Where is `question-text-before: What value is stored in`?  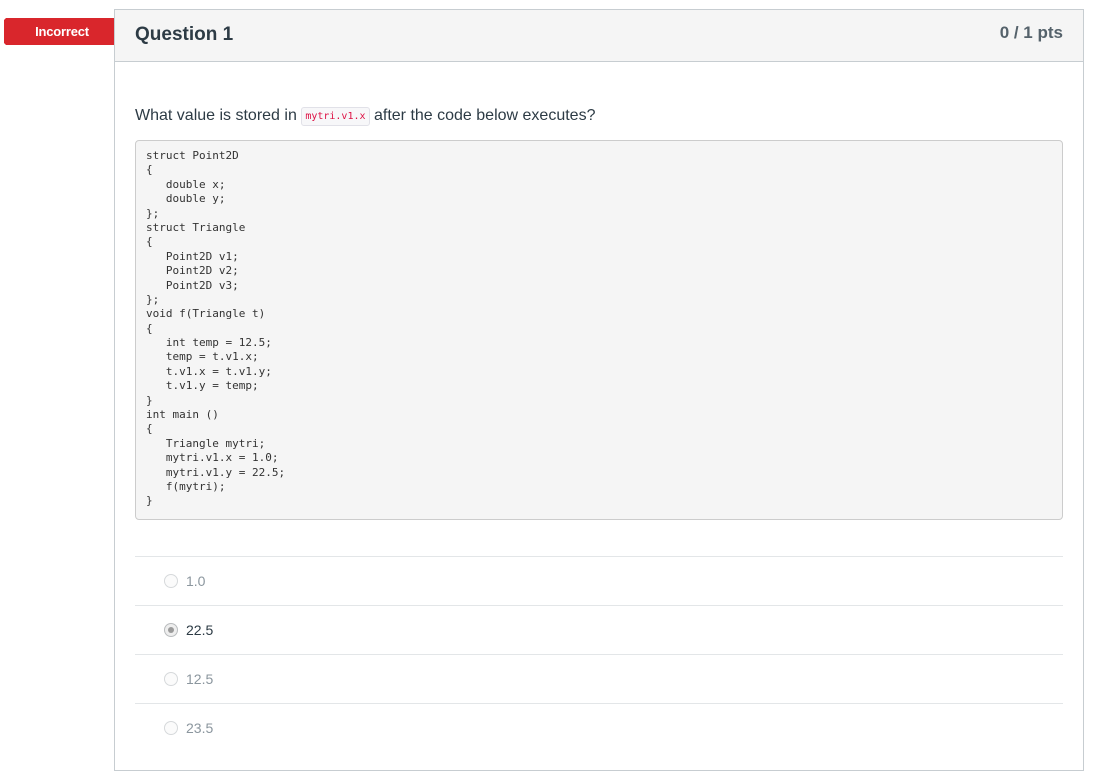
question-text-before: What value is stored in is located at coordinates (216, 115).